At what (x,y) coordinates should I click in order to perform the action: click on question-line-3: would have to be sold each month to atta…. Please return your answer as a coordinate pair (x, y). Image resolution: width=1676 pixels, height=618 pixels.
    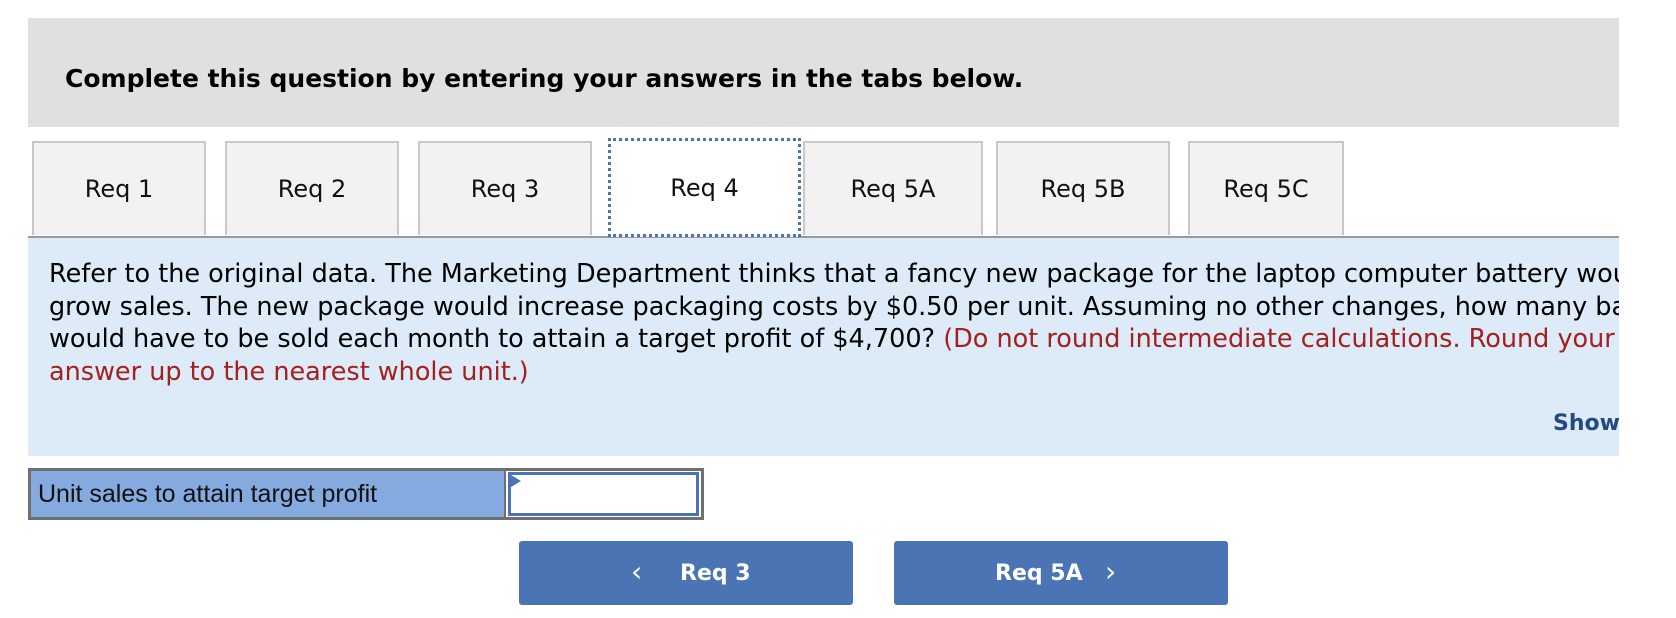
    Looking at the image, I should click on (834, 339).